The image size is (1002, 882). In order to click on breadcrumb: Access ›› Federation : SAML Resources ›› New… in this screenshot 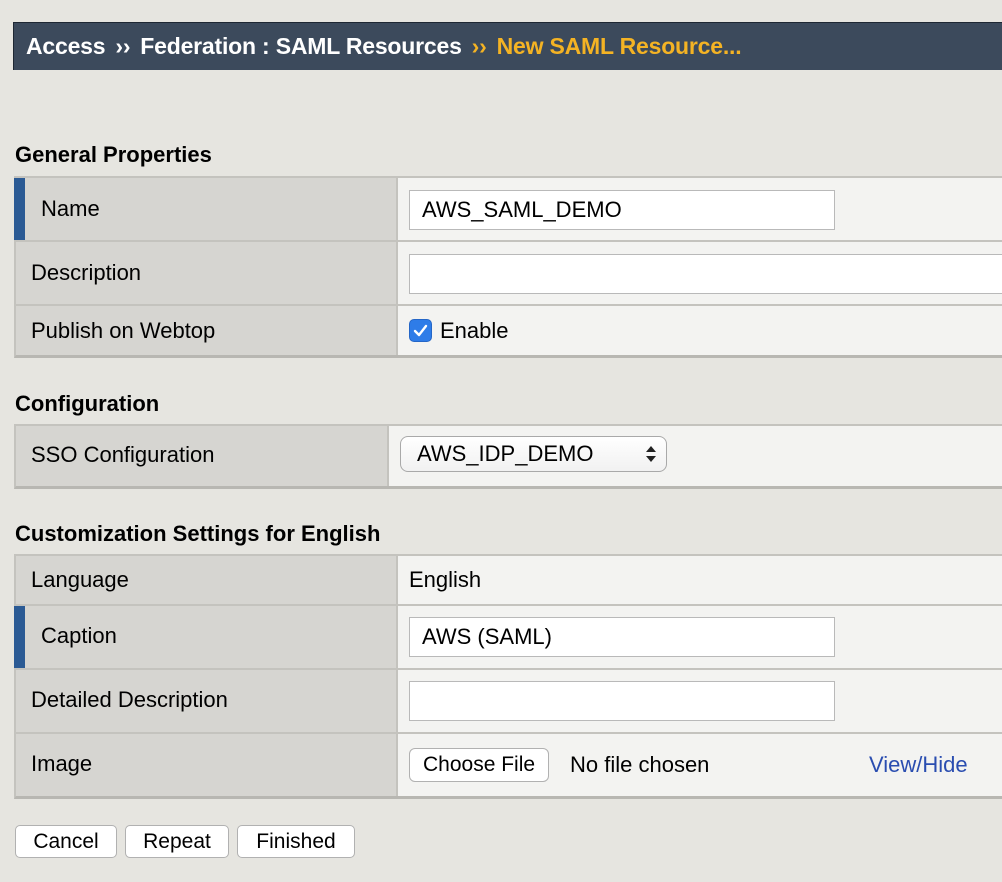, I will do `click(384, 47)`.